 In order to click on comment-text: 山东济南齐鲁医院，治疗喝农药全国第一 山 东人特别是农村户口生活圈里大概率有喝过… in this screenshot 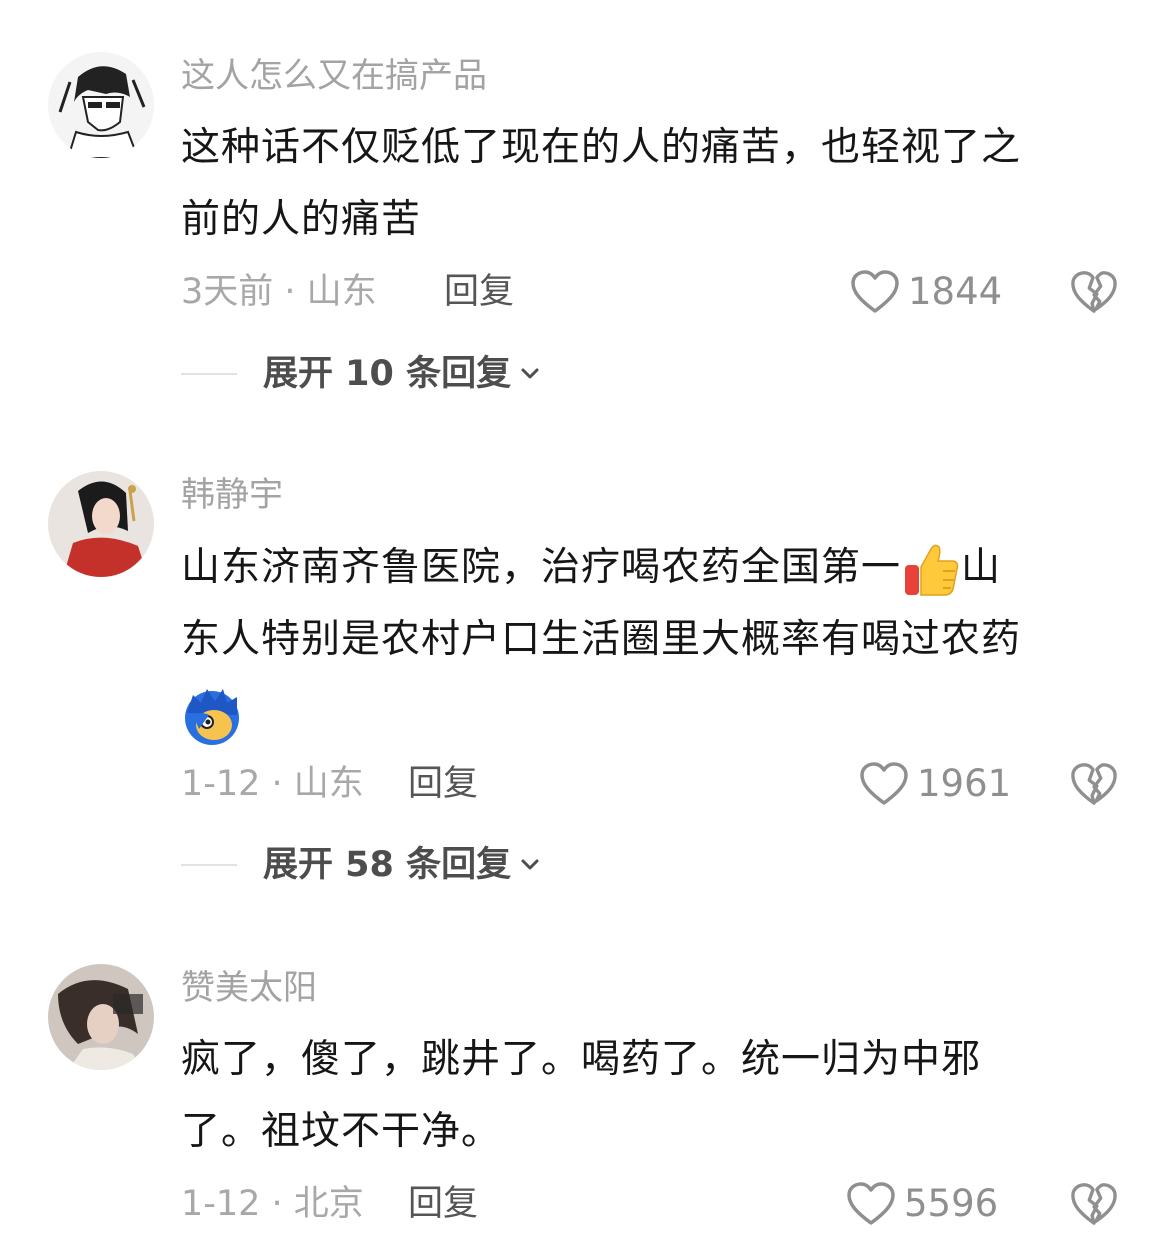, I will do `click(656, 640)`.